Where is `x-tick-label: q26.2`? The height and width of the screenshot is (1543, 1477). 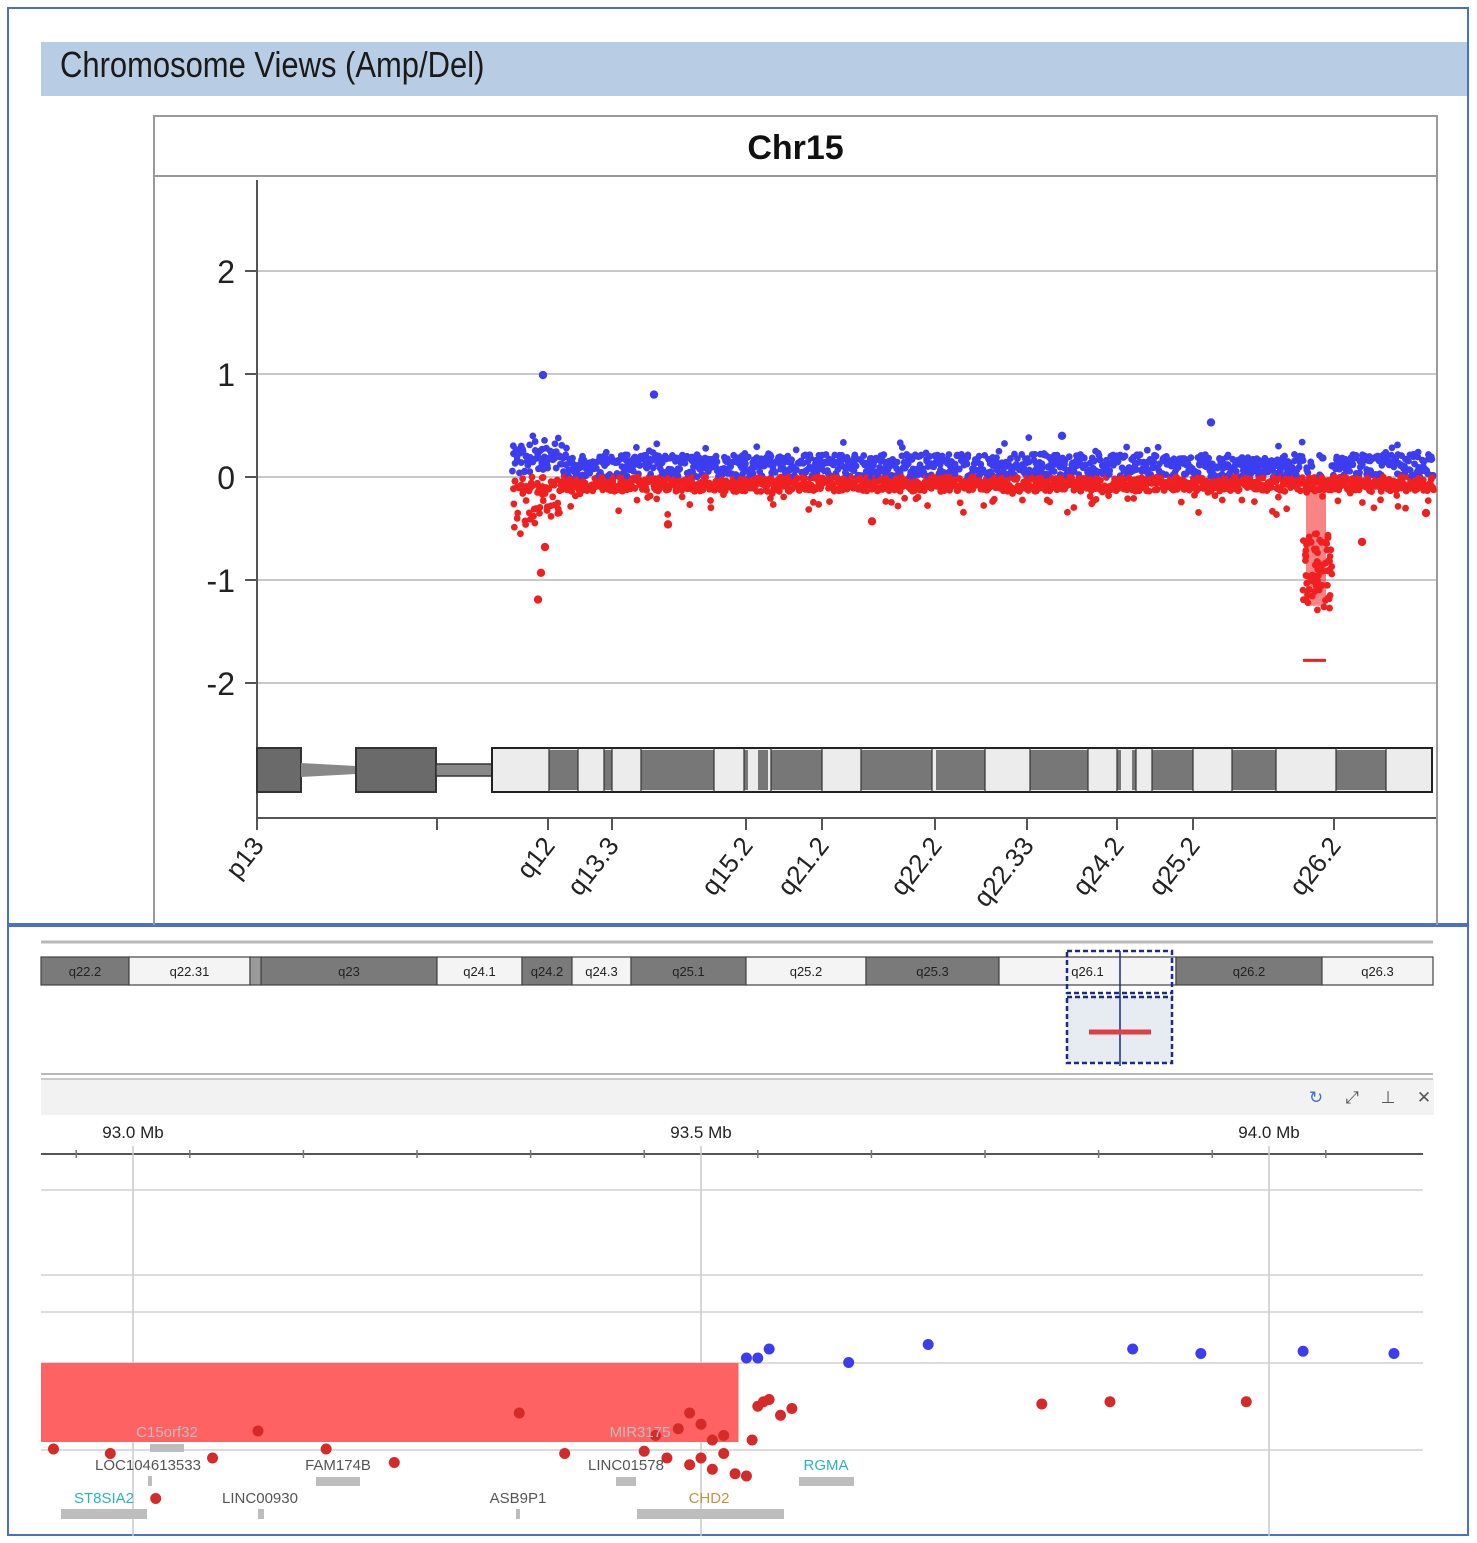
x-tick-label: q26.2 is located at coordinates (1315, 866).